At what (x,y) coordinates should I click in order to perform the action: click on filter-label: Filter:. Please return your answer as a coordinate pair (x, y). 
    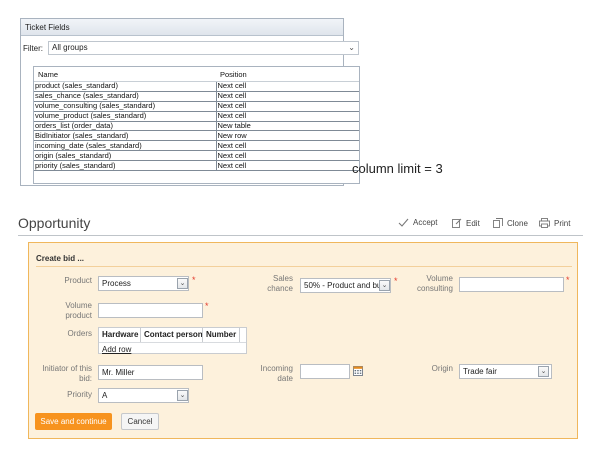
    Looking at the image, I should click on (33, 48).